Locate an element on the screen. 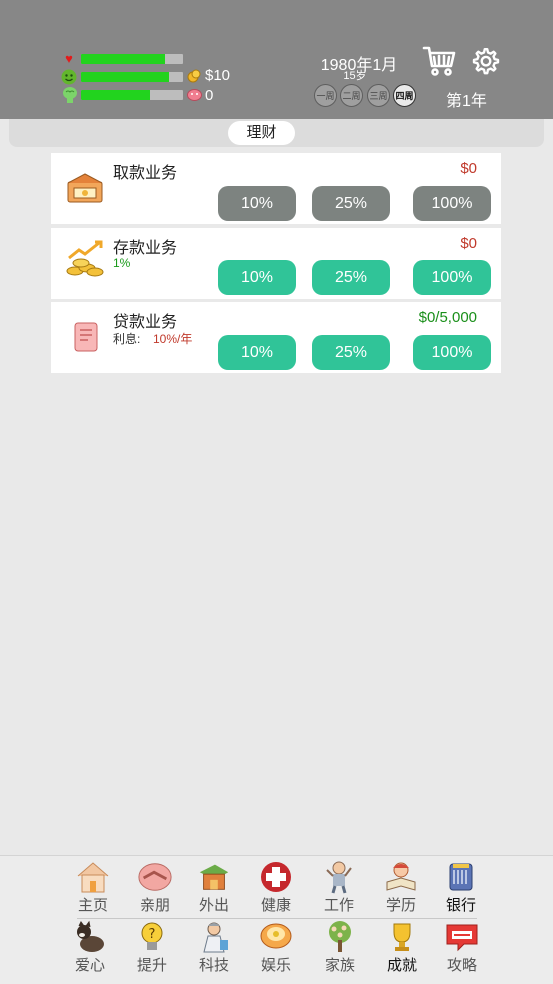 The width and height of the screenshot is (553, 984). lightbulb-icon: ? is located at coordinates (152, 937).